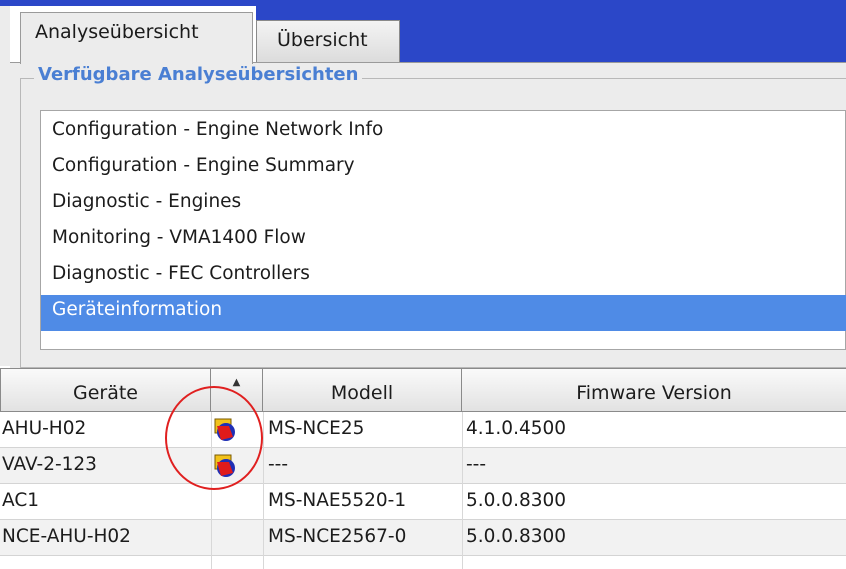 The image size is (846, 569). I want to click on firmware-cell: ---, so click(476, 464).